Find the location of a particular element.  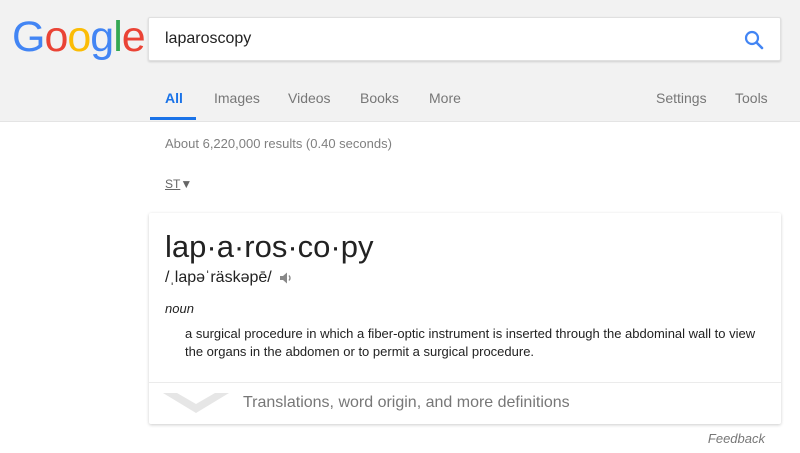

language-toggle: ST▼ is located at coordinates (178, 184).